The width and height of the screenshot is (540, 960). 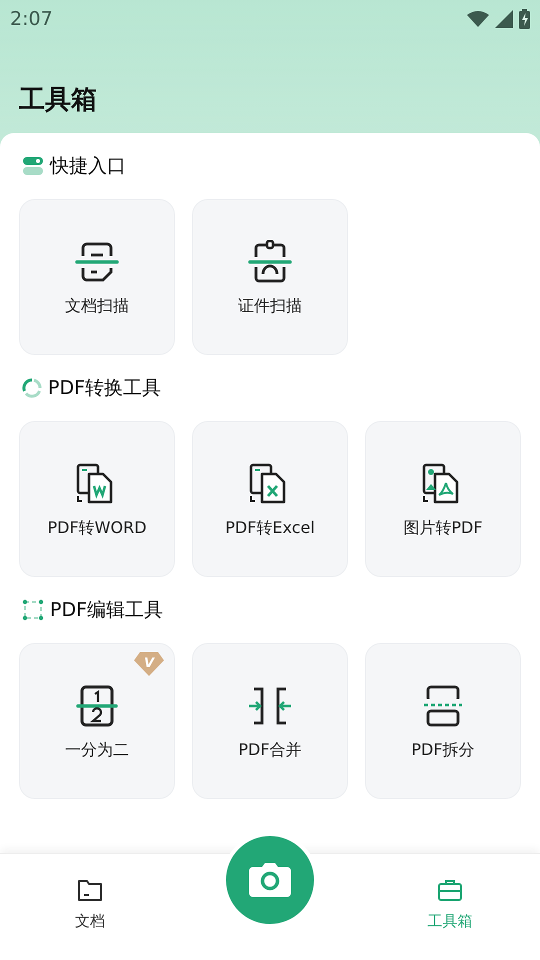 I want to click on split-icon, so click(x=443, y=706).